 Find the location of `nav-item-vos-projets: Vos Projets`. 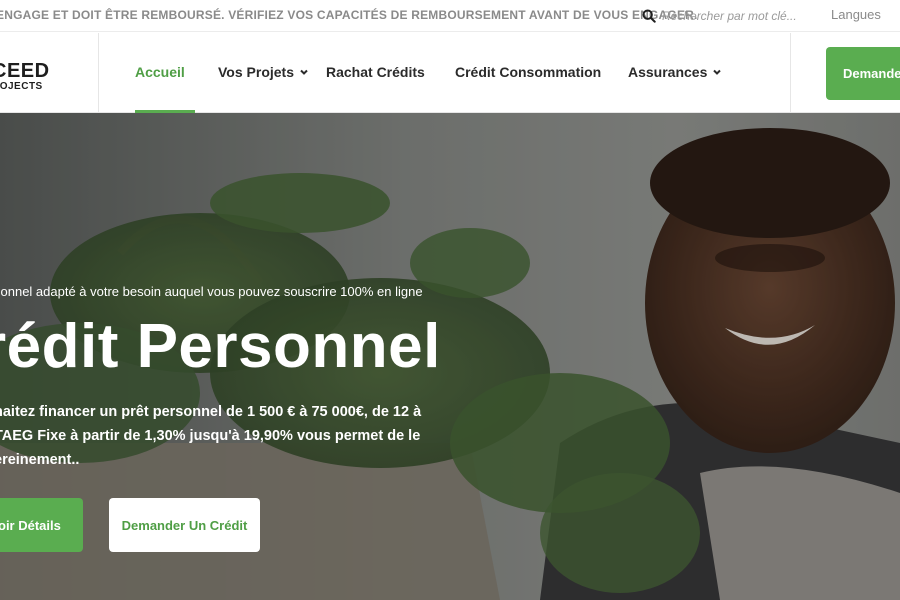

nav-item-vos-projets: Vos Projets is located at coordinates (263, 72).